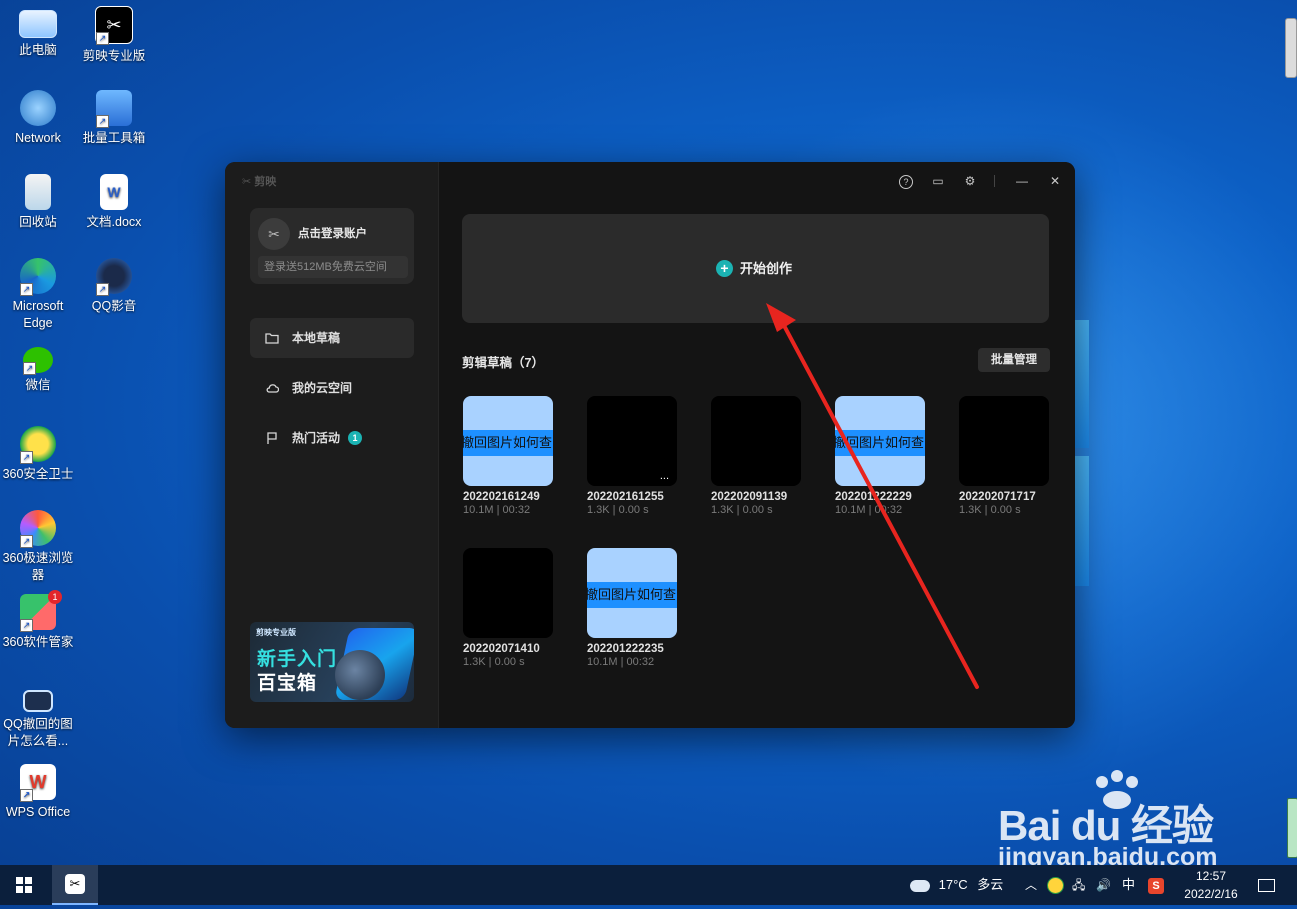 The height and width of the screenshot is (909, 1297). What do you see at coordinates (38, 32) in the screenshot?
I see `desktop-icon-this-pc: 此电脑` at bounding box center [38, 32].